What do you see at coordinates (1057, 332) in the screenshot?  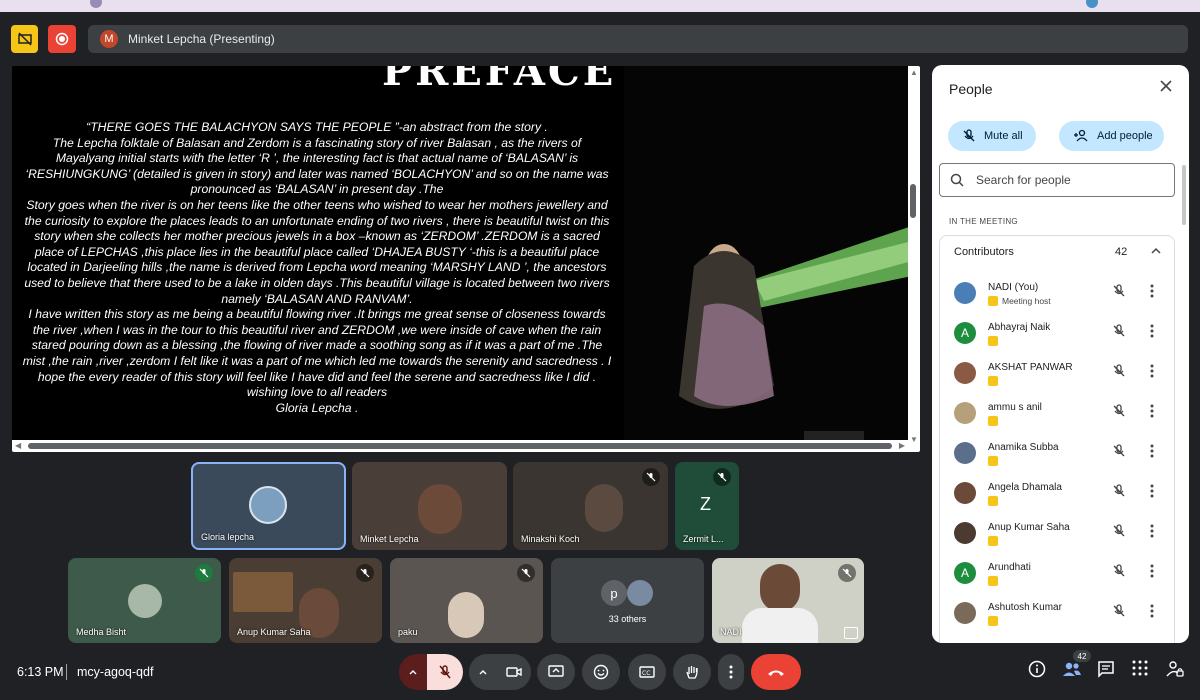 I see `participant-row: A Abhayraj Naik` at bounding box center [1057, 332].